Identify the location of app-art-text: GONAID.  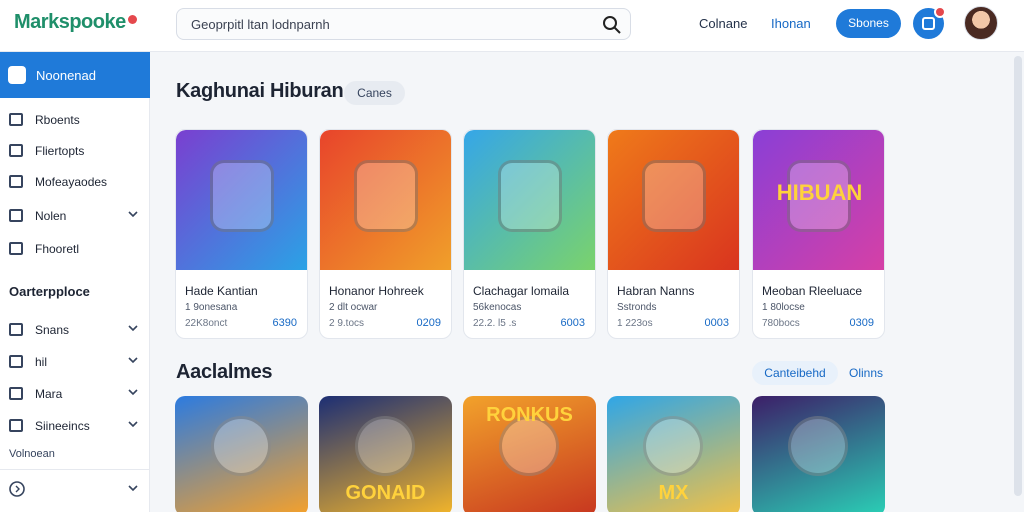
(385, 493).